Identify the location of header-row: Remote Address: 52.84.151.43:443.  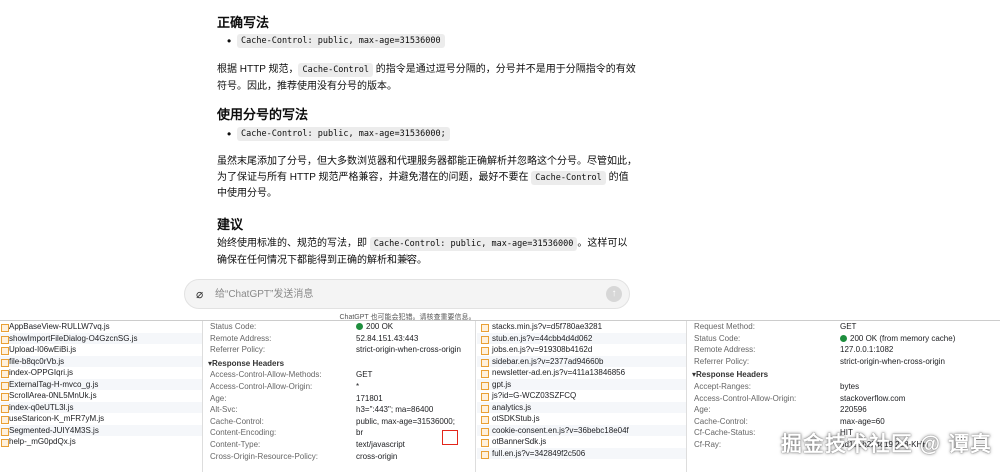
(339, 339).